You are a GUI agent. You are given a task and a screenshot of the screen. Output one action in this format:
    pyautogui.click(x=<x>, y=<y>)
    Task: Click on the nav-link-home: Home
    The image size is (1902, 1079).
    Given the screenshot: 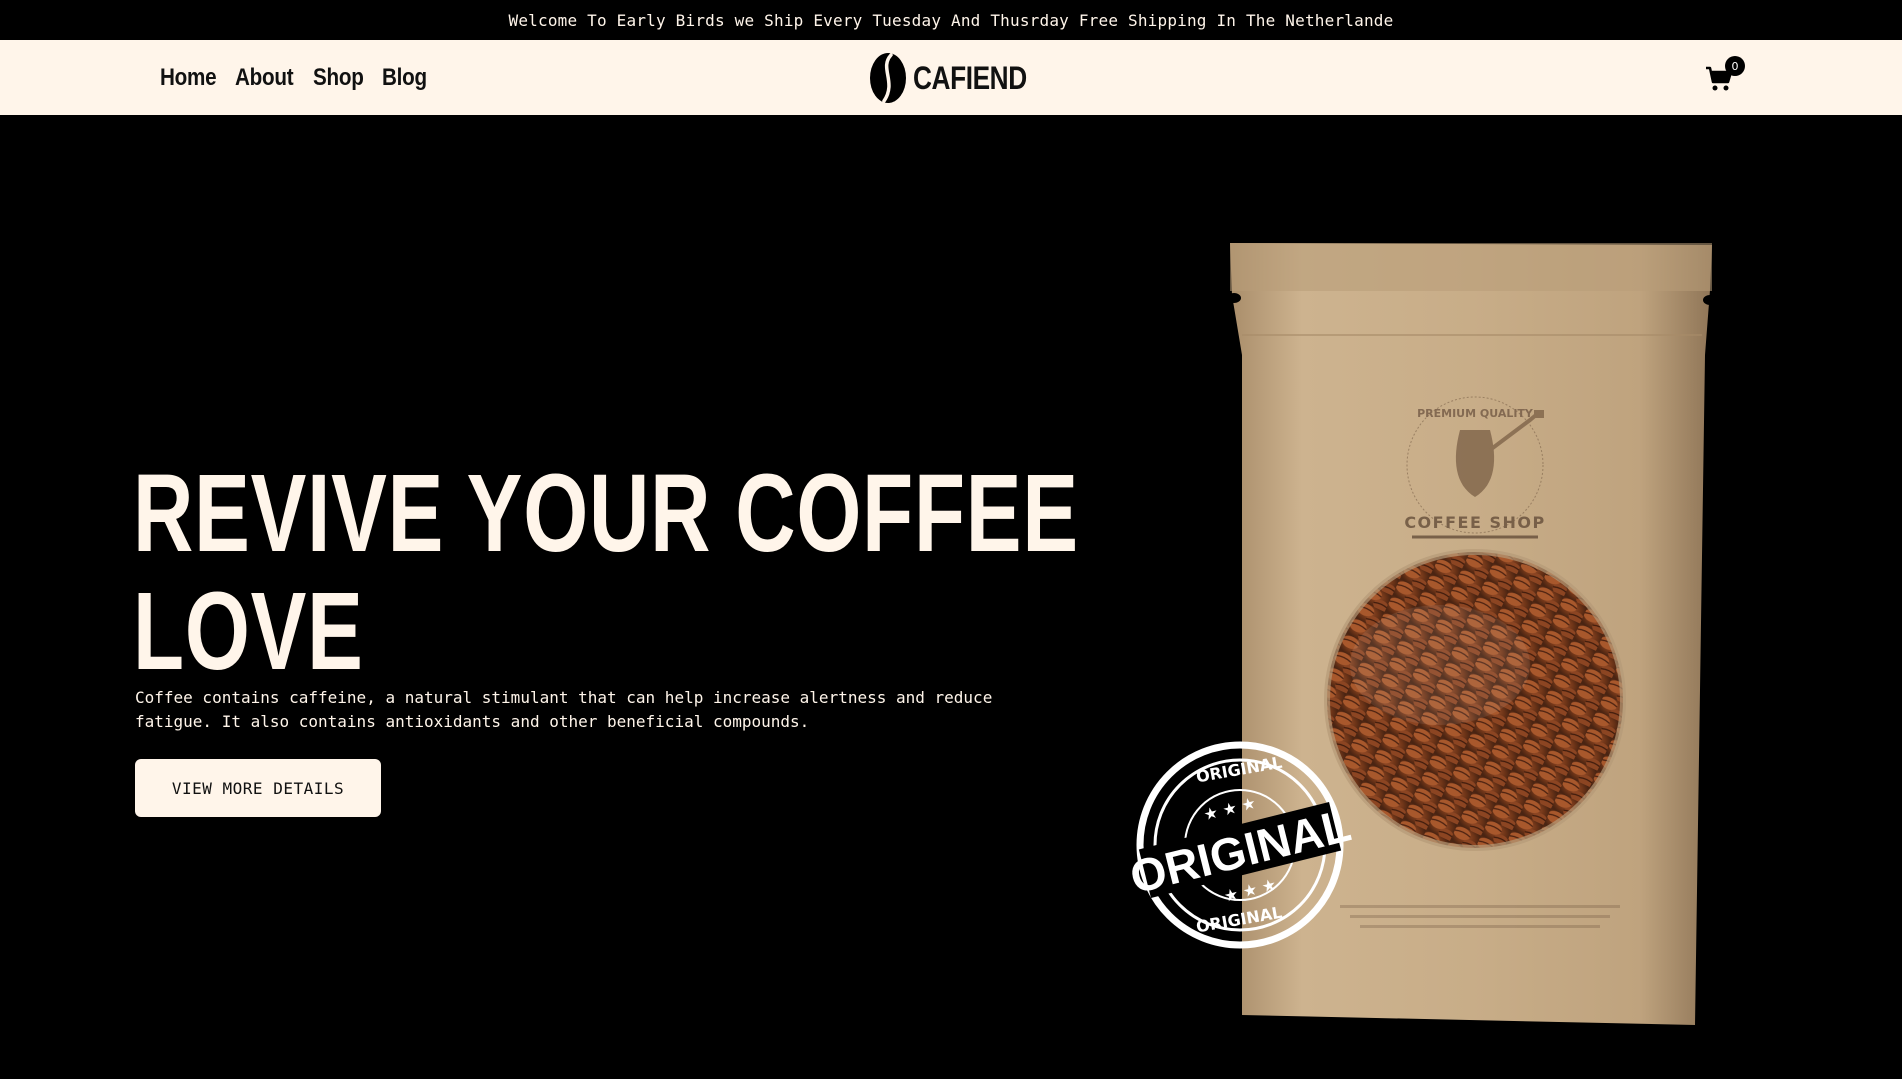 What is the action you would take?
    pyautogui.click(x=188, y=78)
    